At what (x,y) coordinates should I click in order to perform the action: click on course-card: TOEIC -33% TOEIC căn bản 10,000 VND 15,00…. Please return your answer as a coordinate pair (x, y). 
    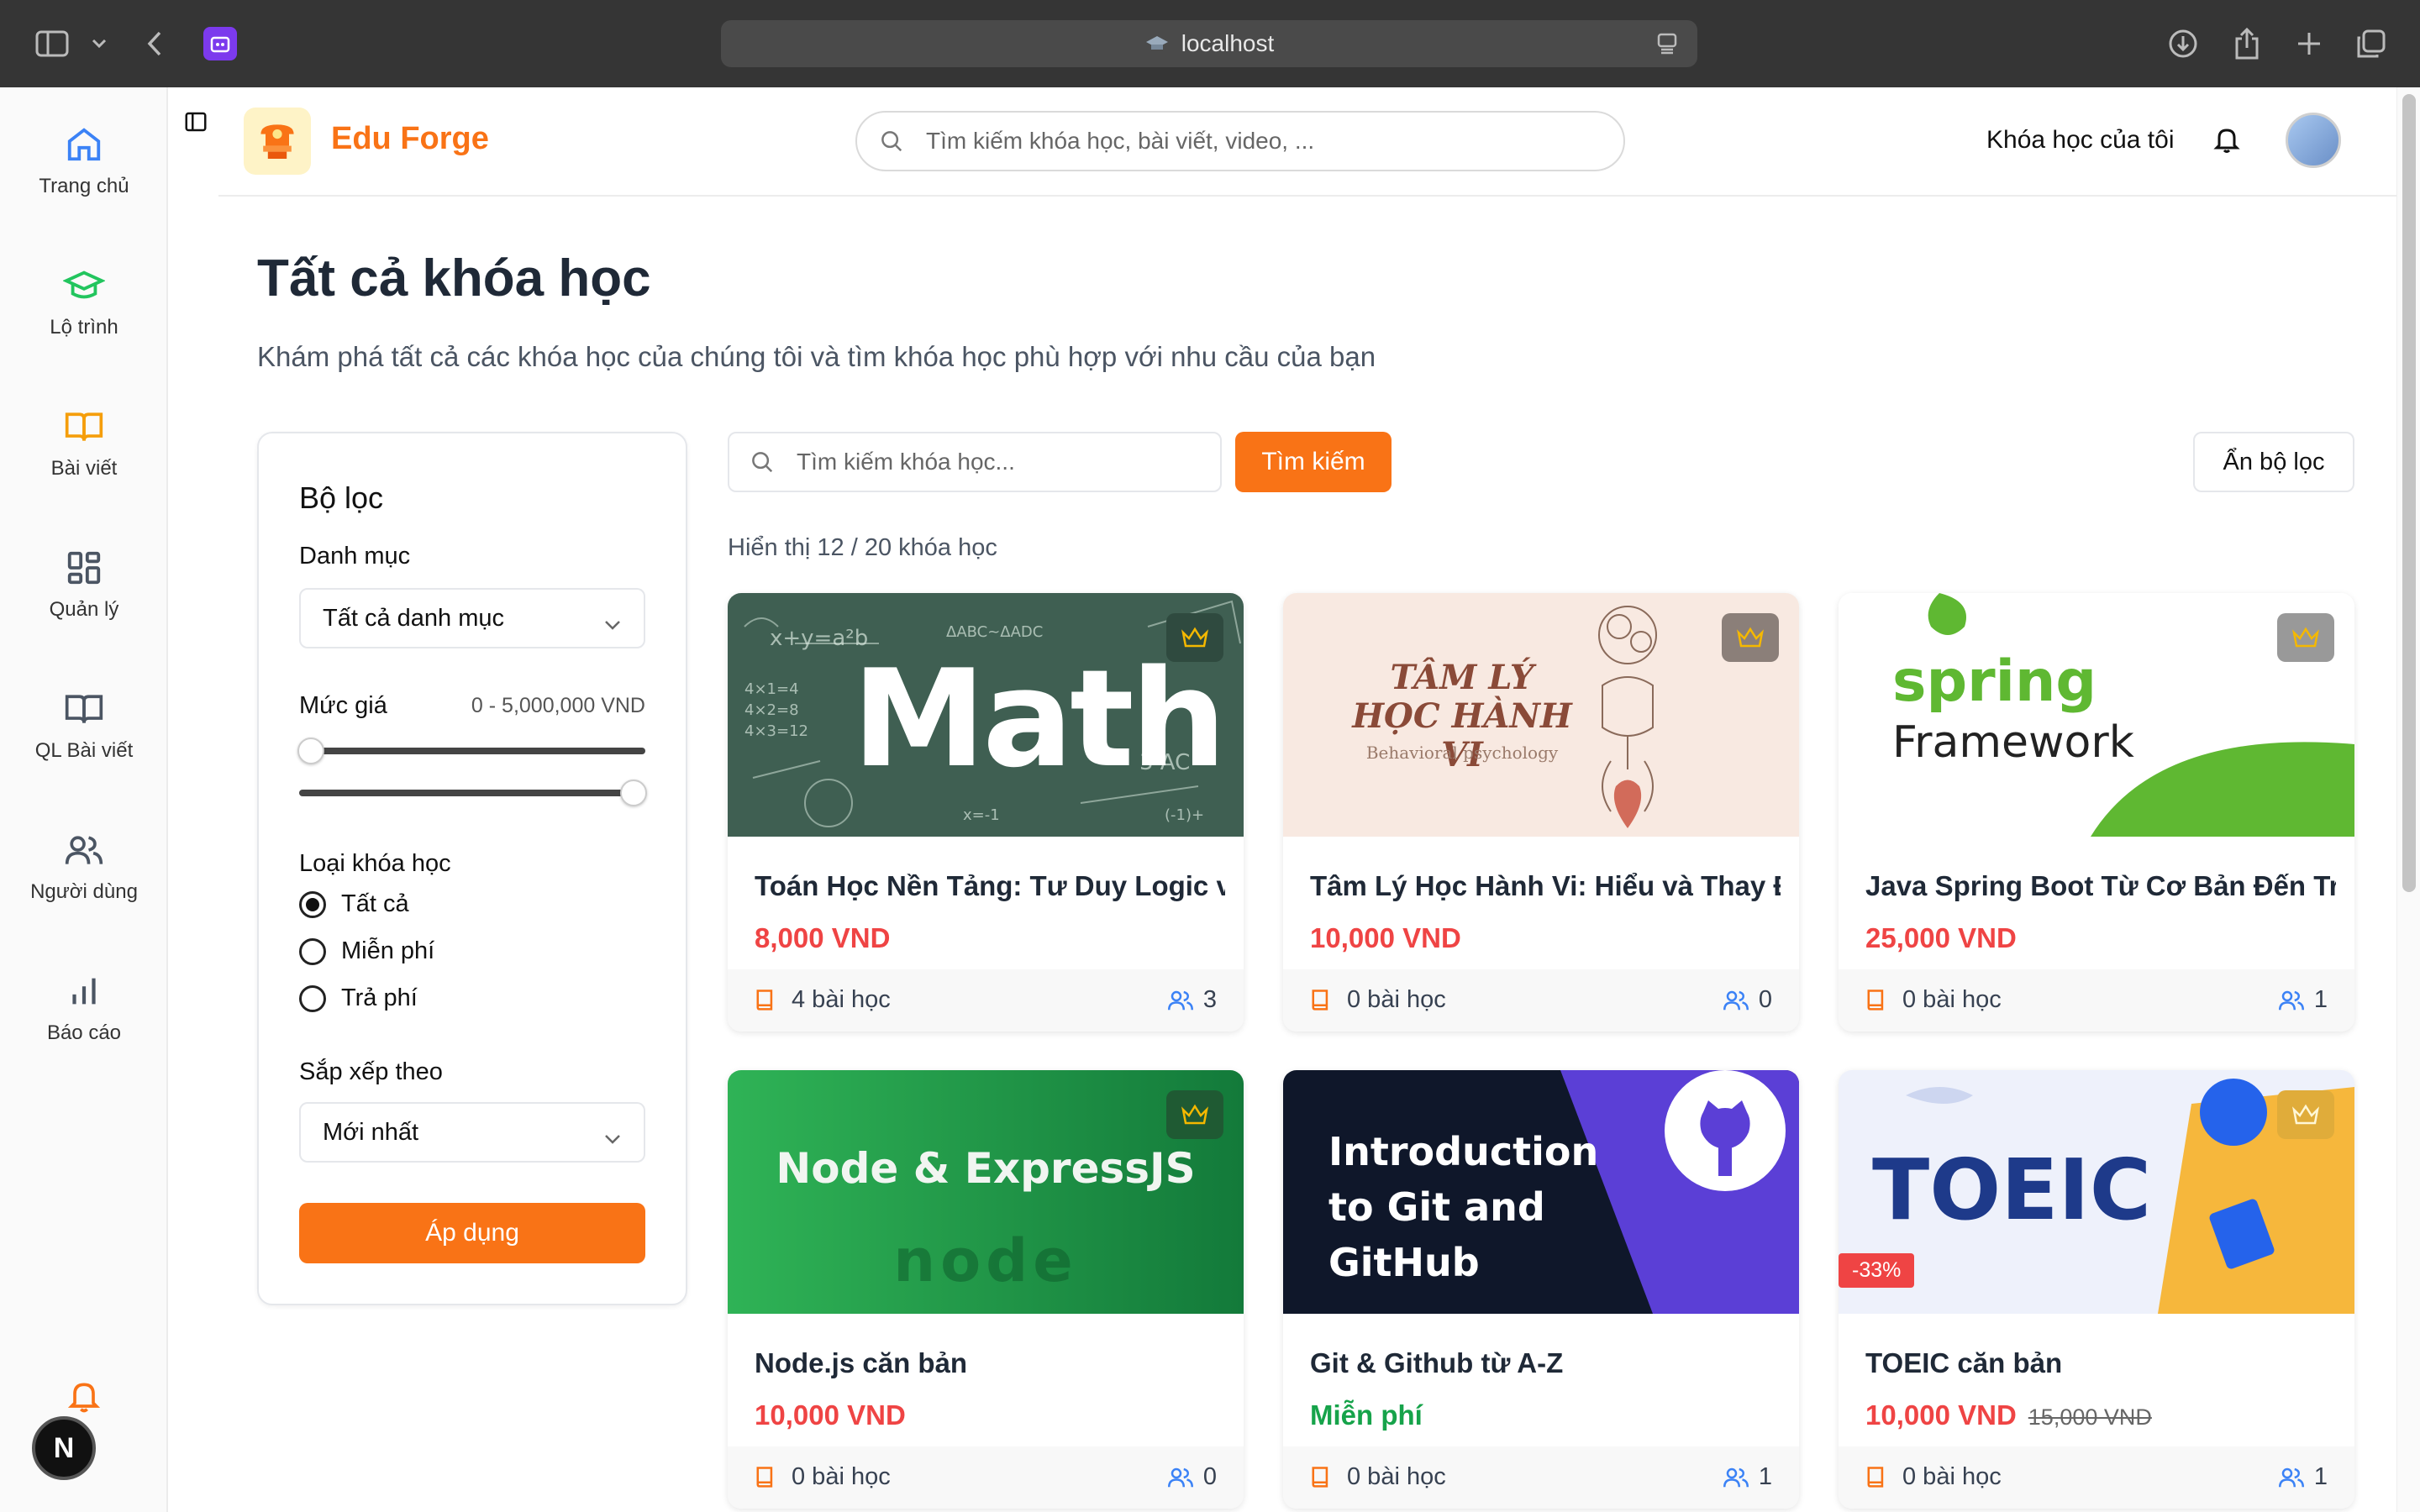
    Looking at the image, I should click on (2096, 1289).